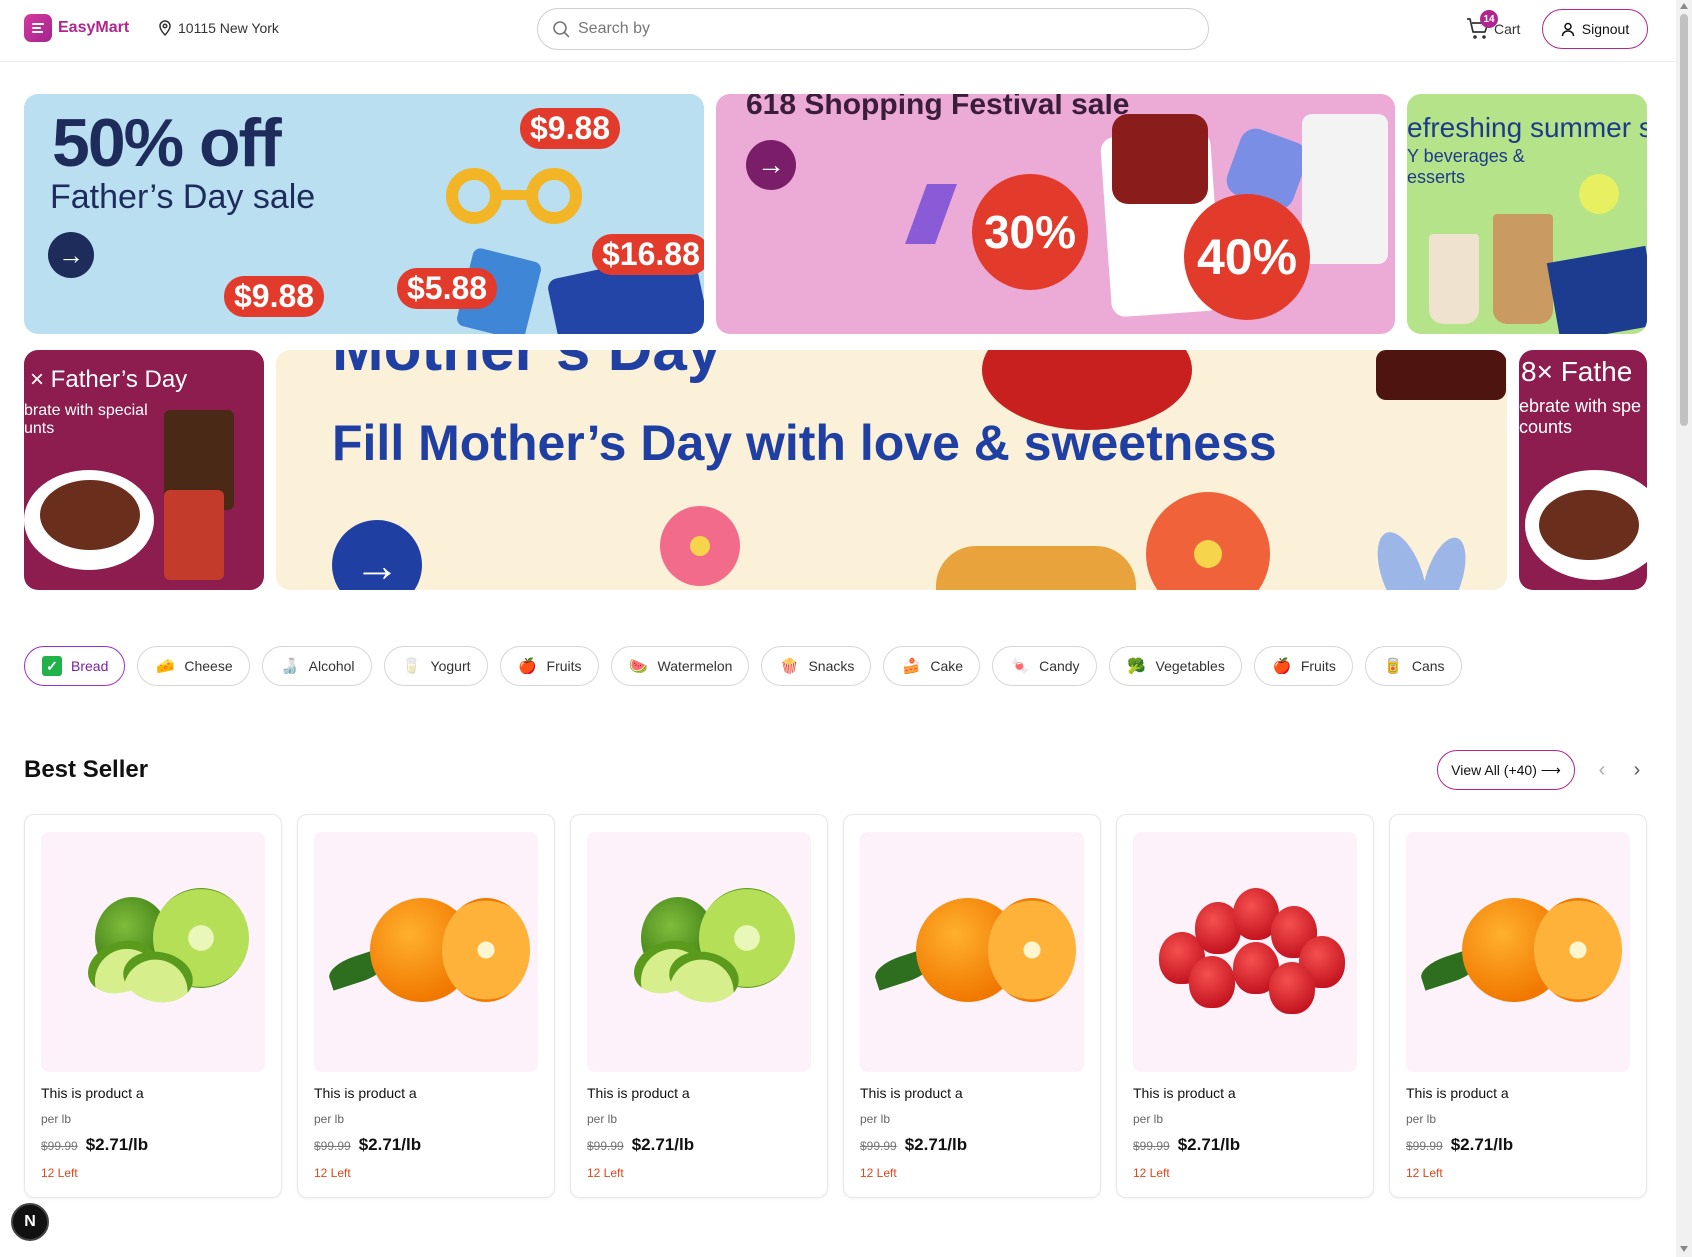  Describe the element at coordinates (1393, 666) in the screenshot. I see `can-icon: 🥫` at that location.